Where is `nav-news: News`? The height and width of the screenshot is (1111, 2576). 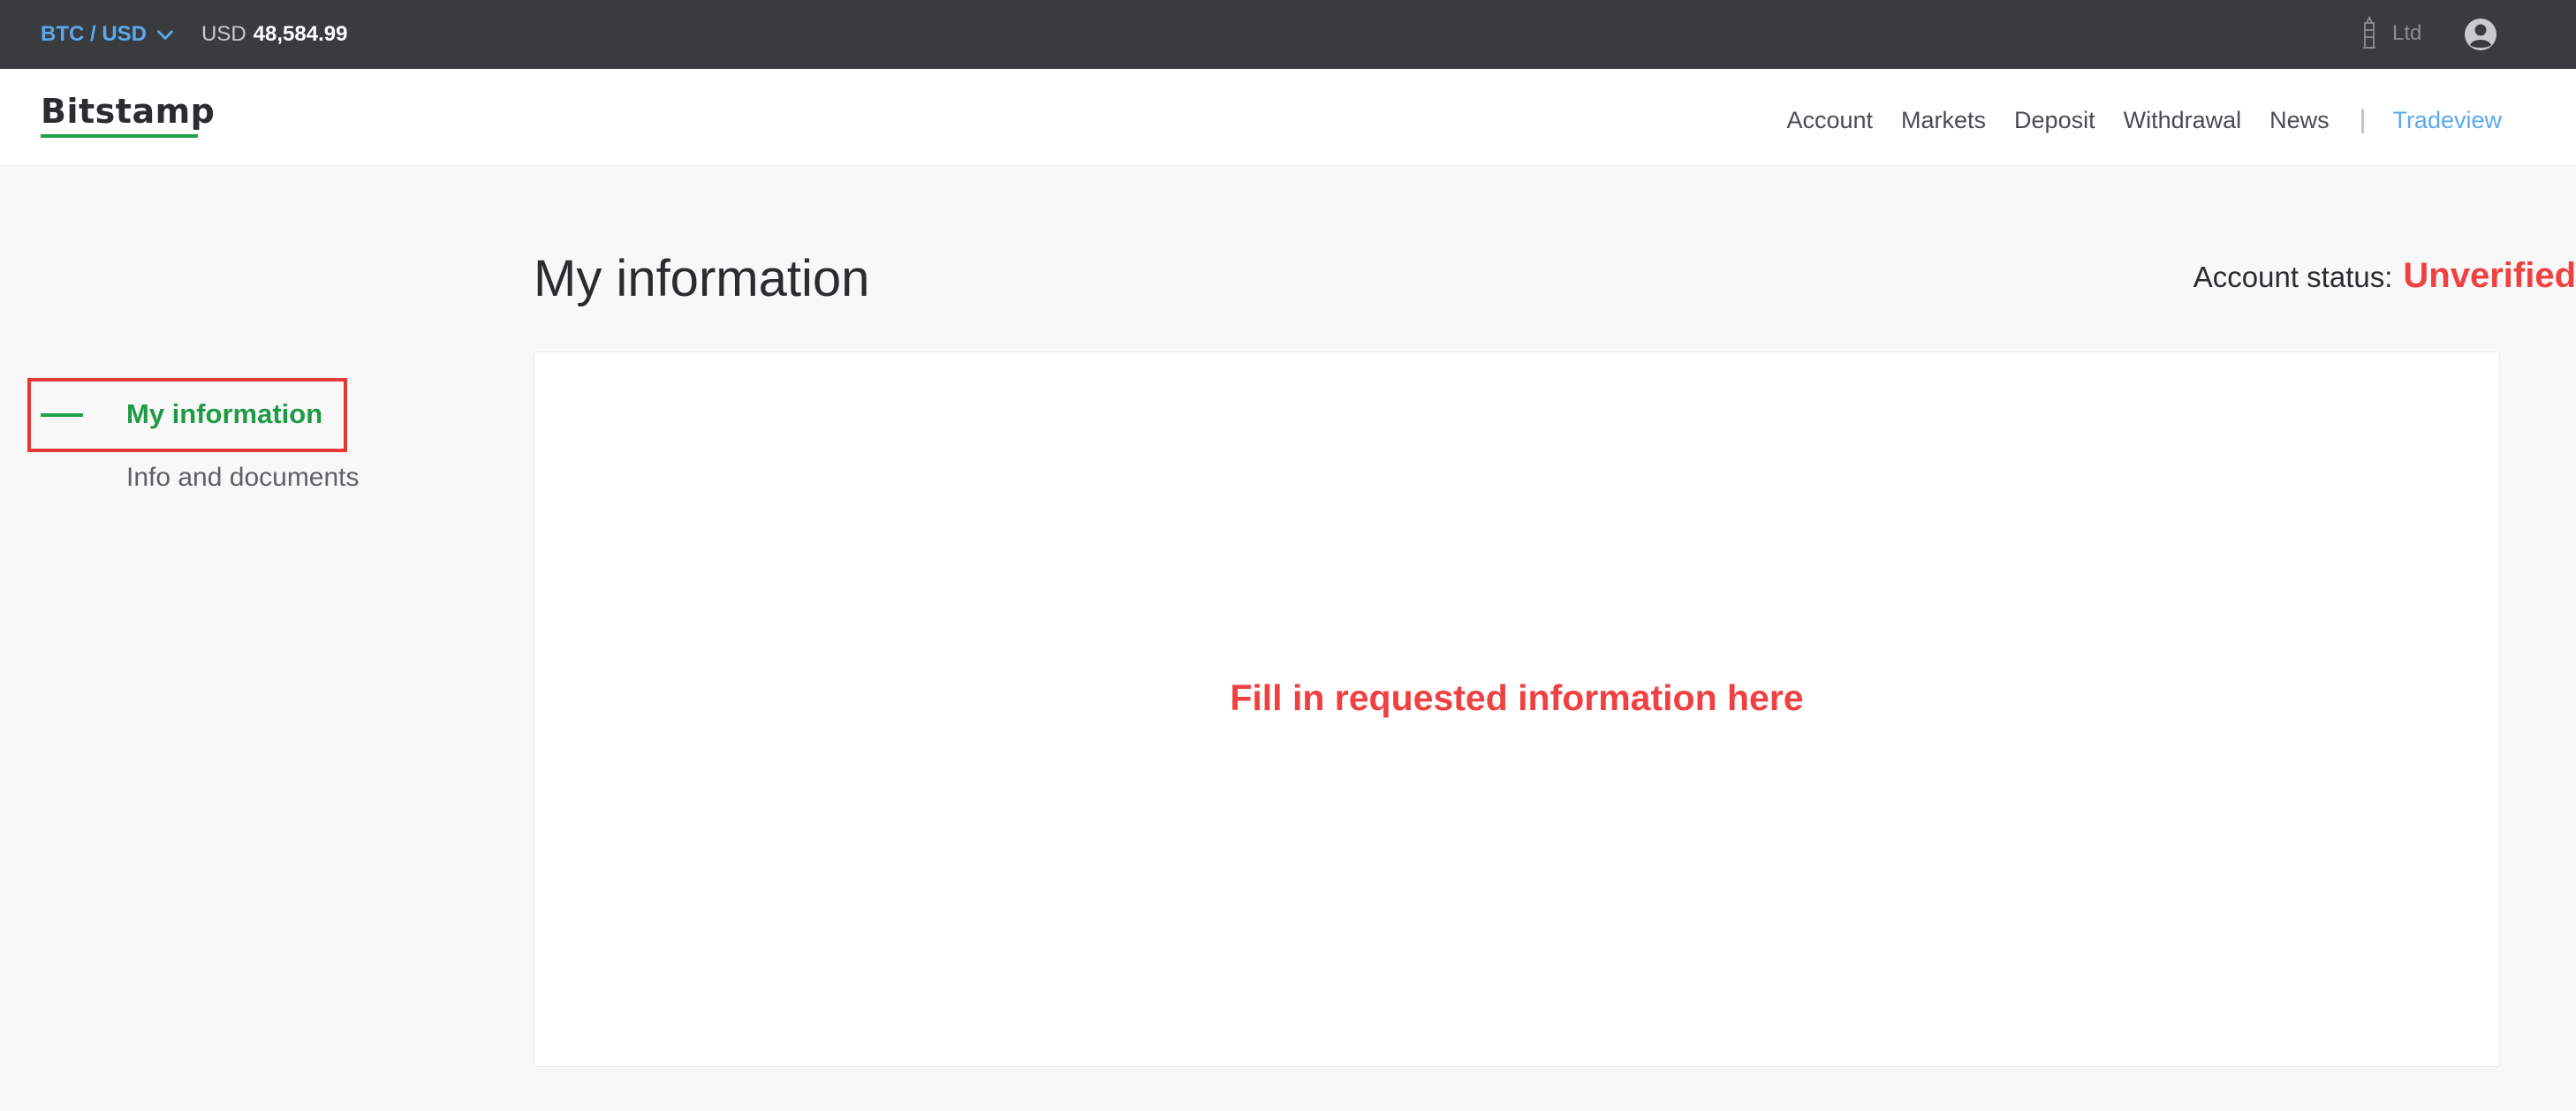 nav-news: News is located at coordinates (2300, 120).